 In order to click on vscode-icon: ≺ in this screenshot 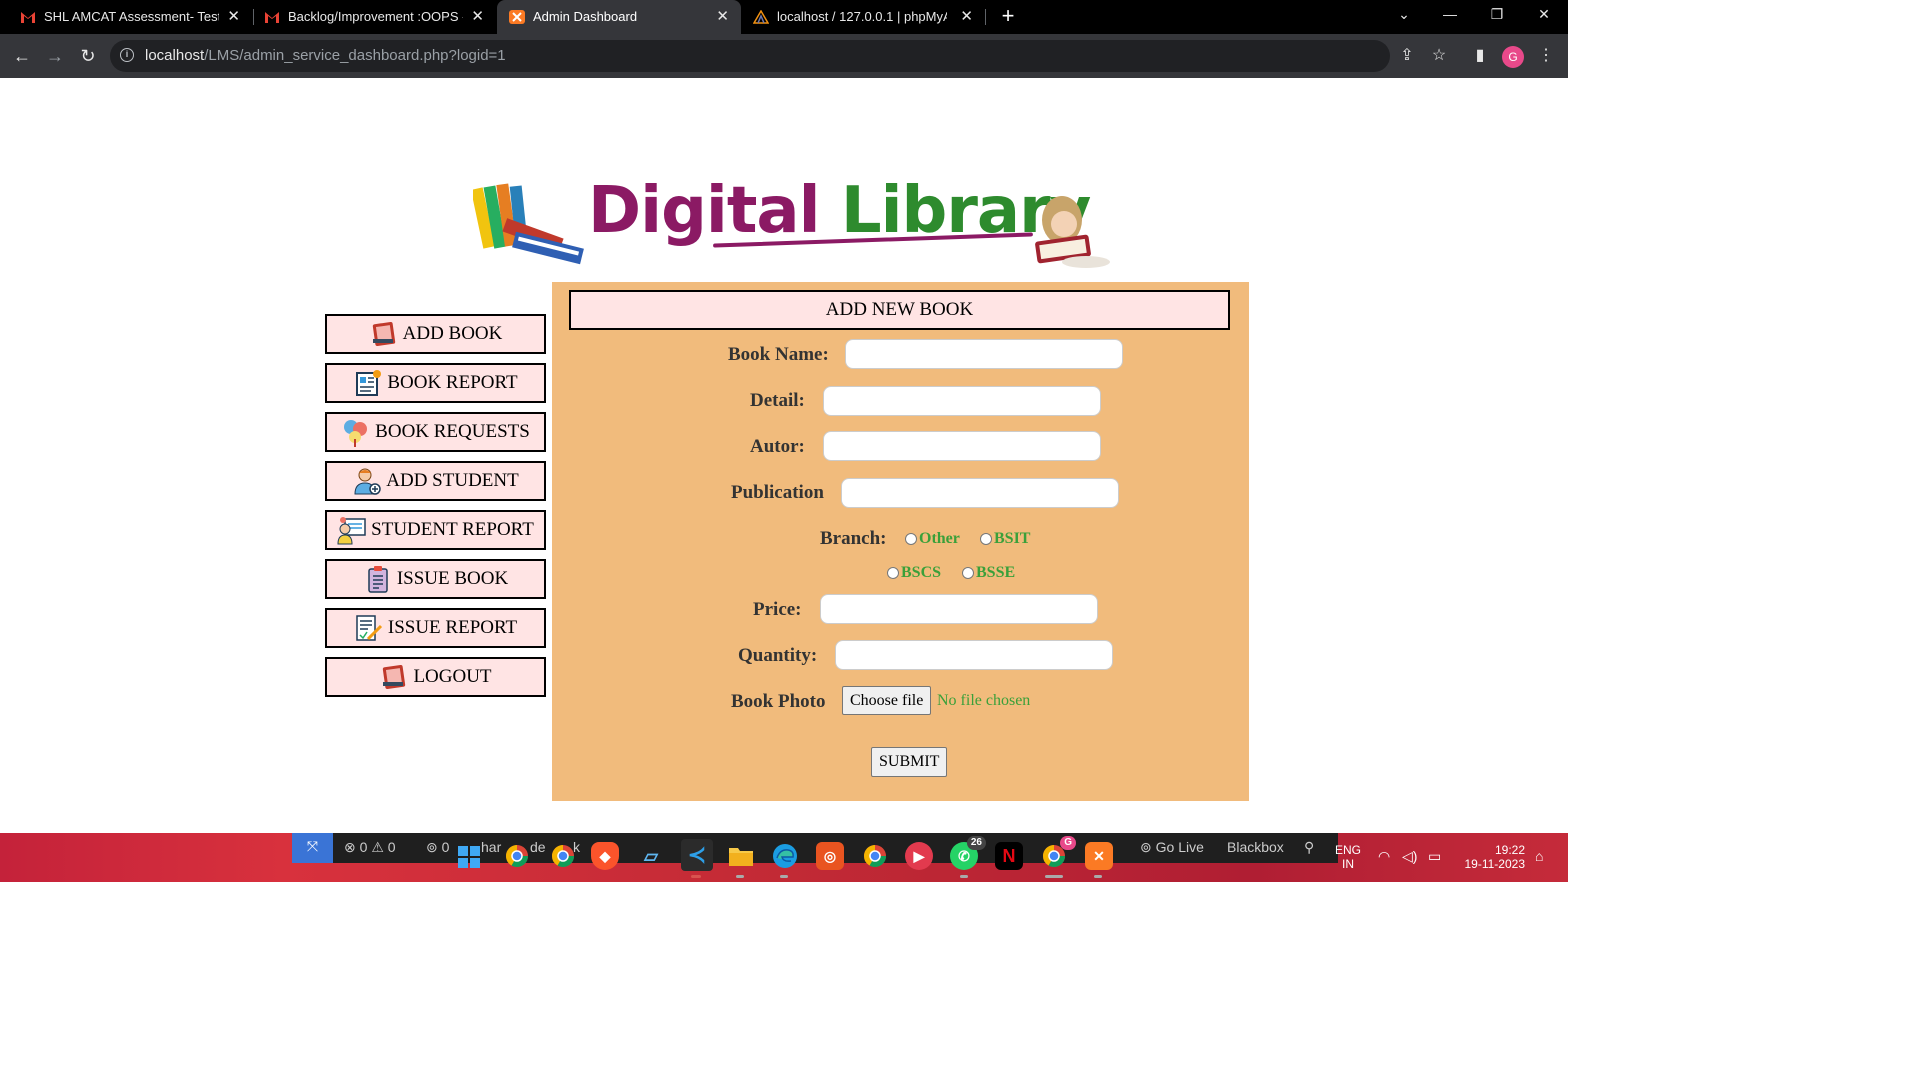, I will do `click(697, 855)`.